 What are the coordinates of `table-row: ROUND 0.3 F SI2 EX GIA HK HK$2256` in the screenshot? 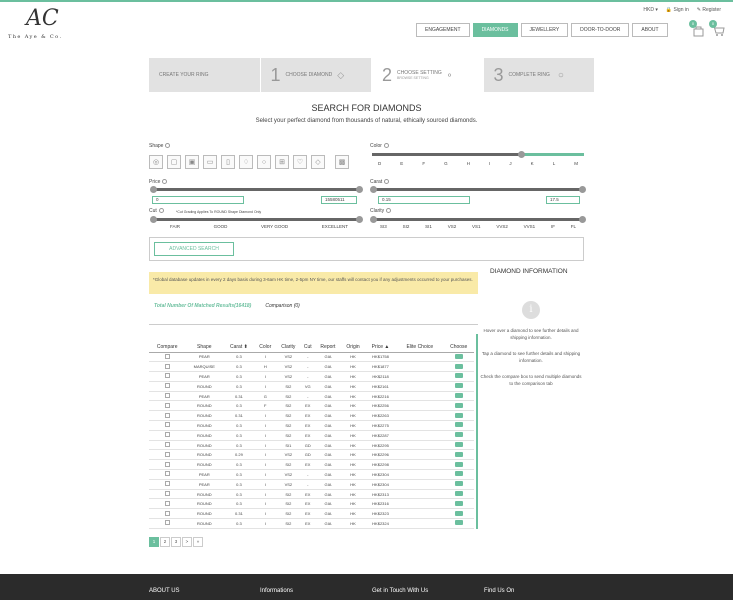 It's located at (311, 406).